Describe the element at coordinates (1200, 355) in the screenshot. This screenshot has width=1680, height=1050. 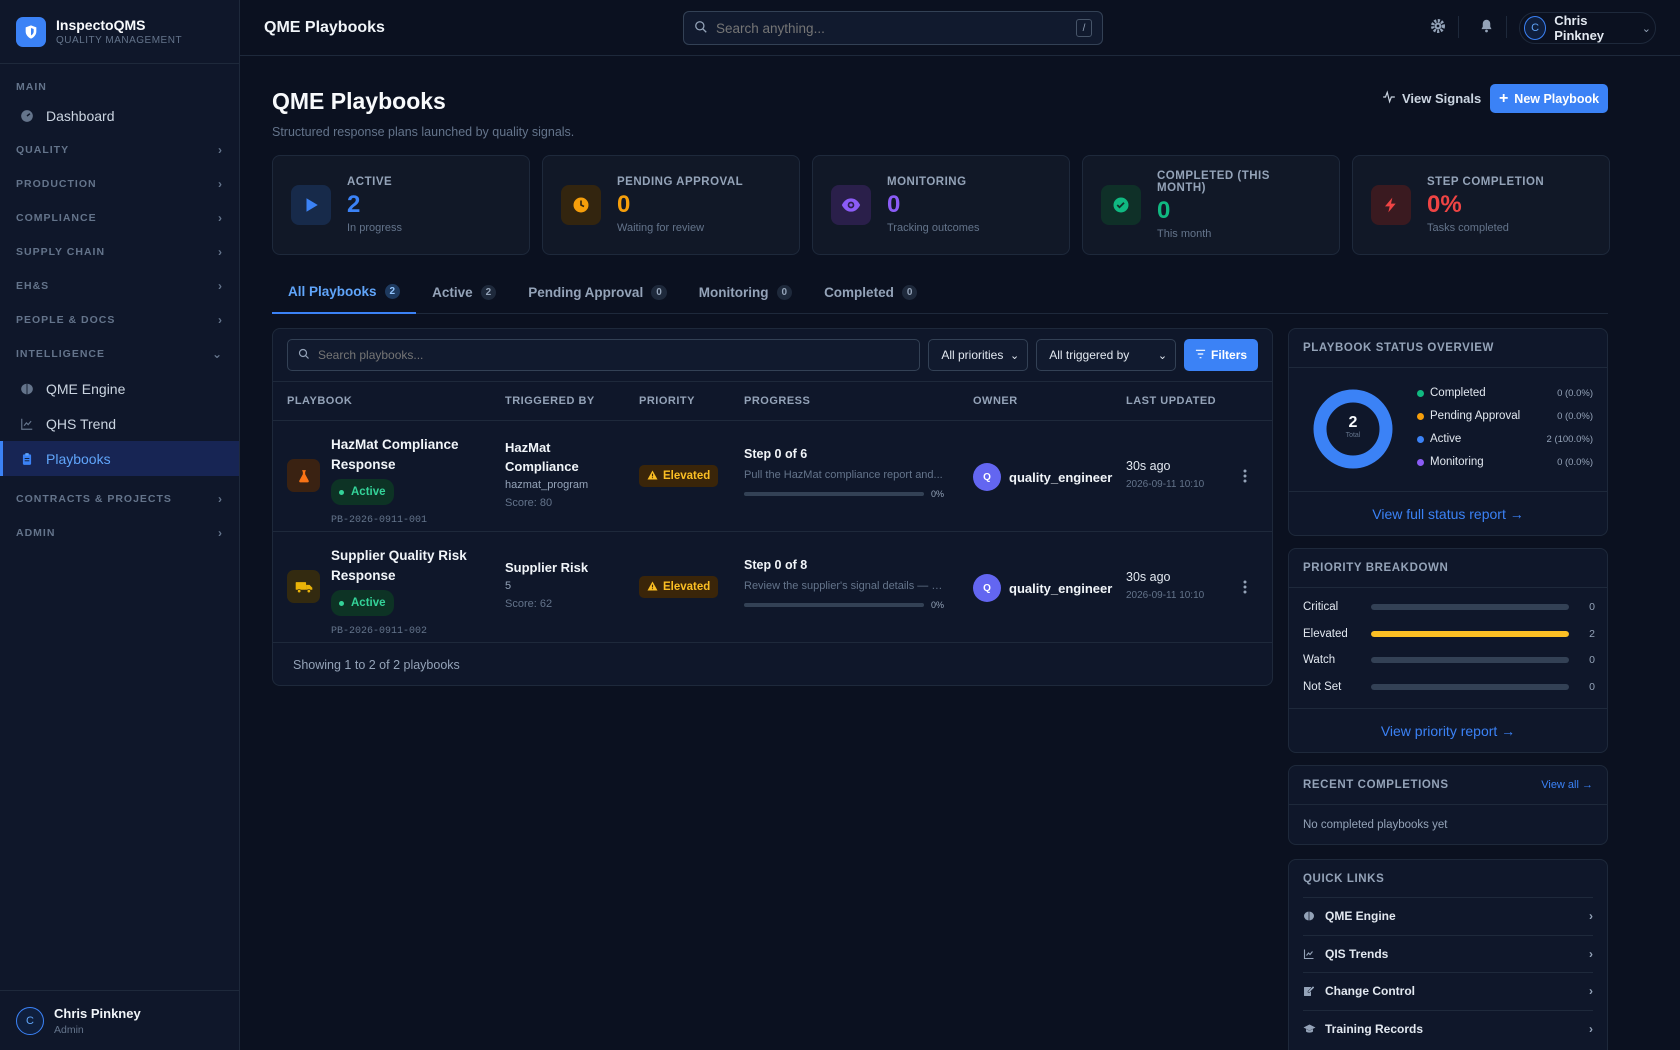
I see `filter-icon` at that location.